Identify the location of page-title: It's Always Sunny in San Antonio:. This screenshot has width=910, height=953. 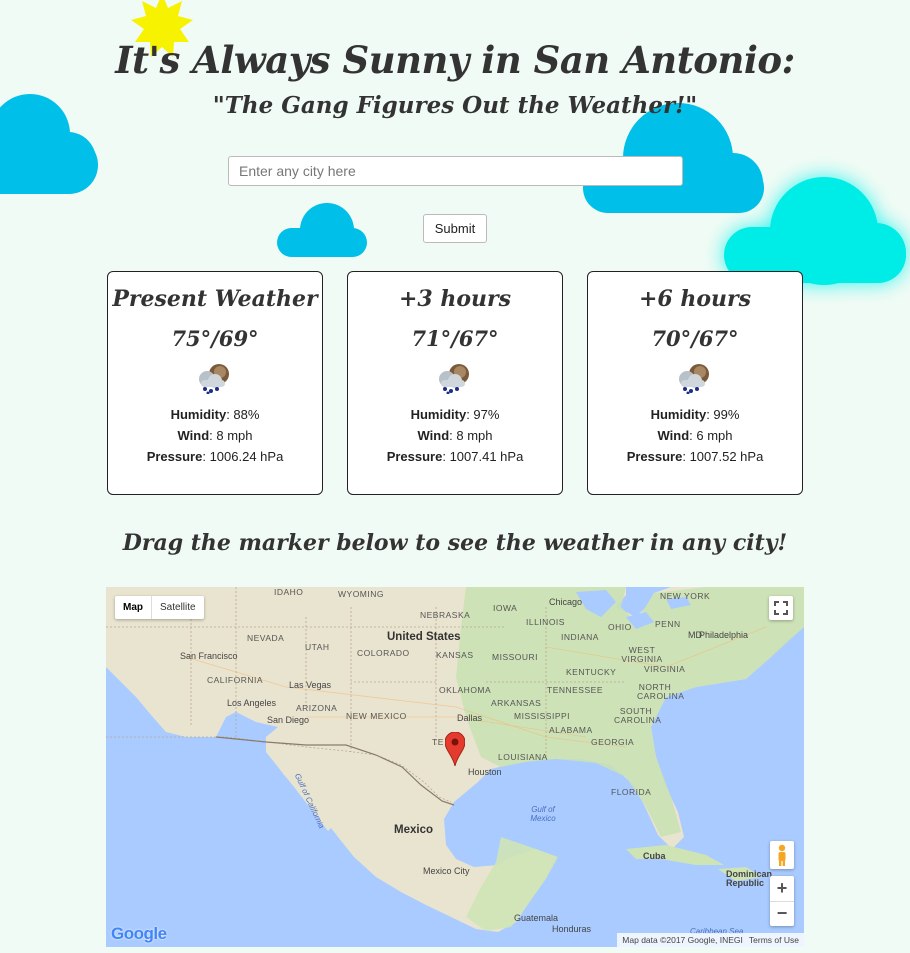
(455, 60).